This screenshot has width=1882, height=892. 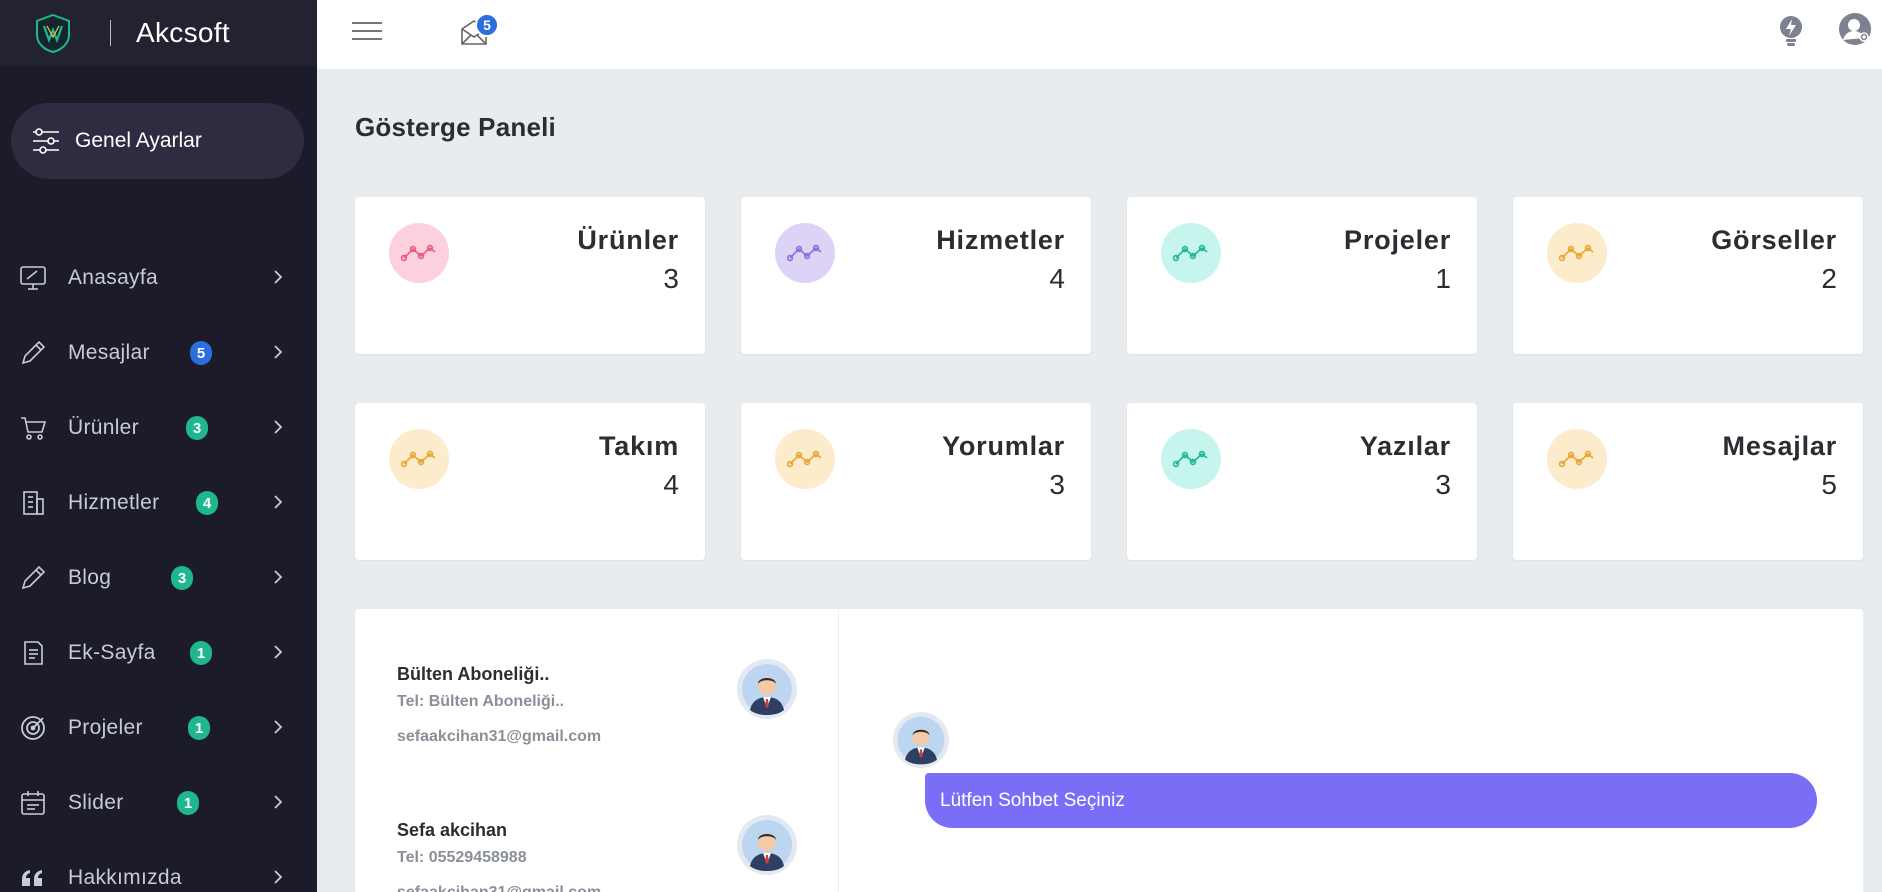 I want to click on hamburger-menu-icon, so click(x=367, y=31).